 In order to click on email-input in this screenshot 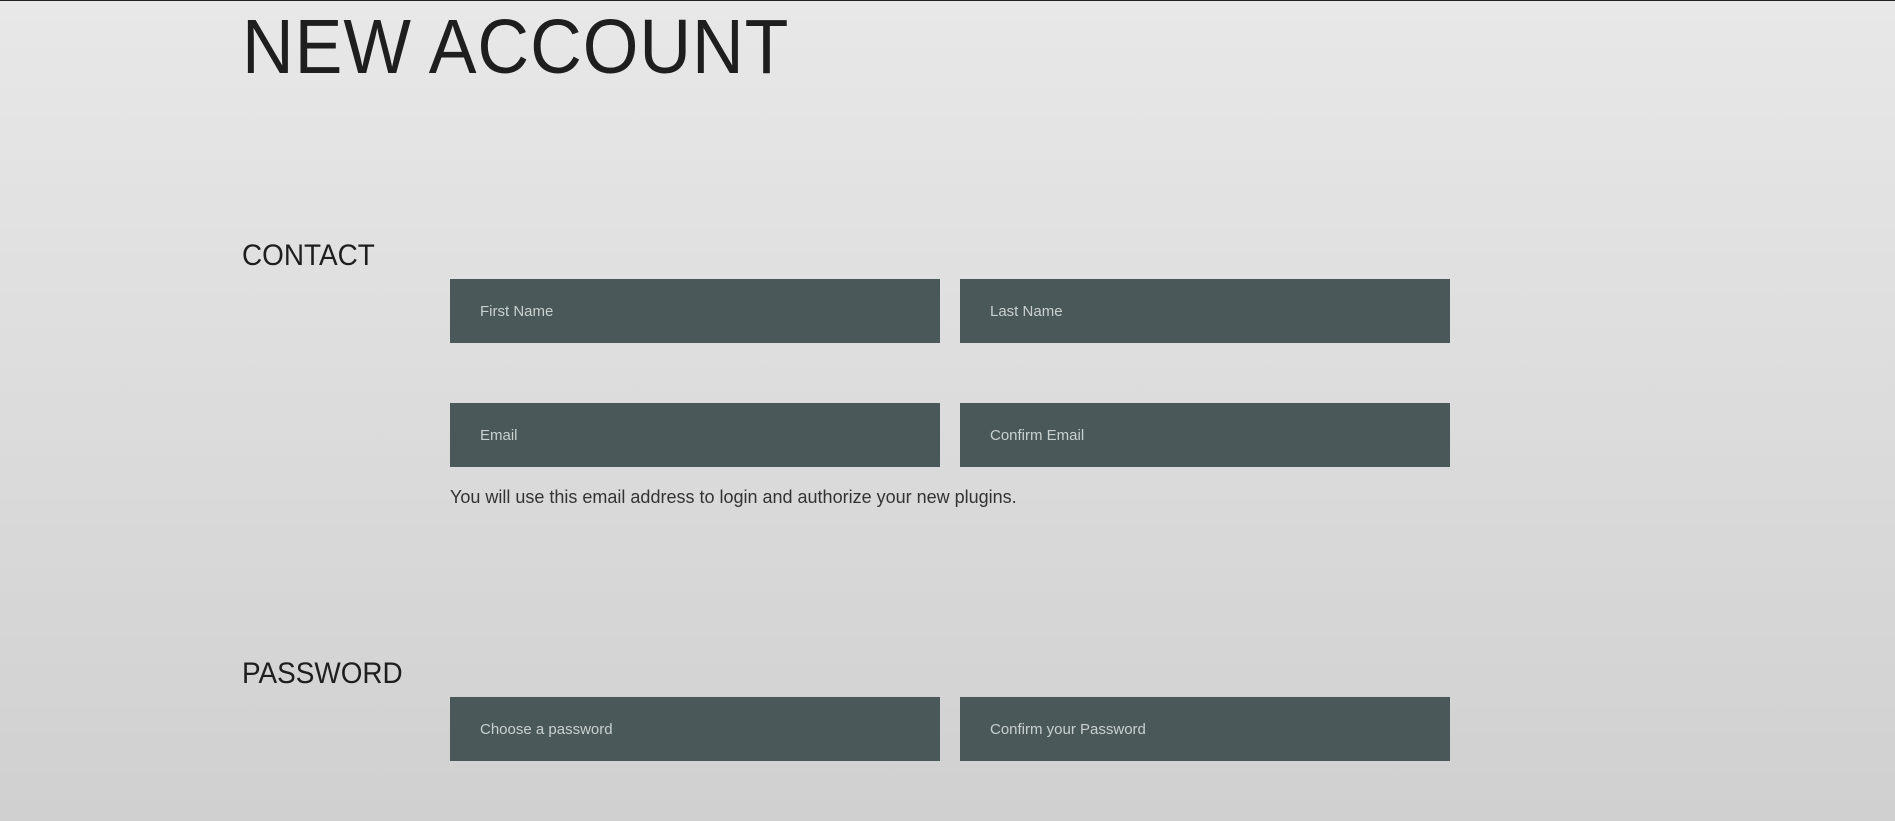, I will do `click(695, 435)`.